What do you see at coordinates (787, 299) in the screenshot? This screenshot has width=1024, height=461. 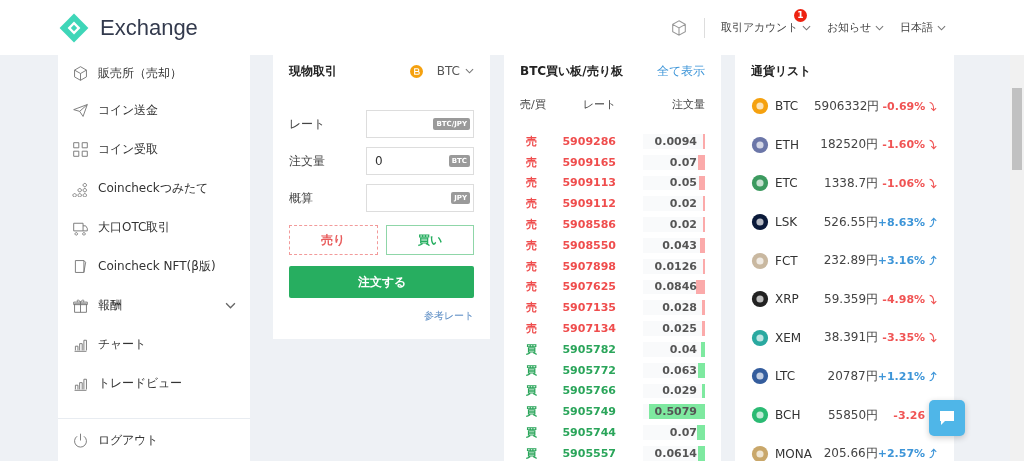 I see `coin-symbol: XRP` at bounding box center [787, 299].